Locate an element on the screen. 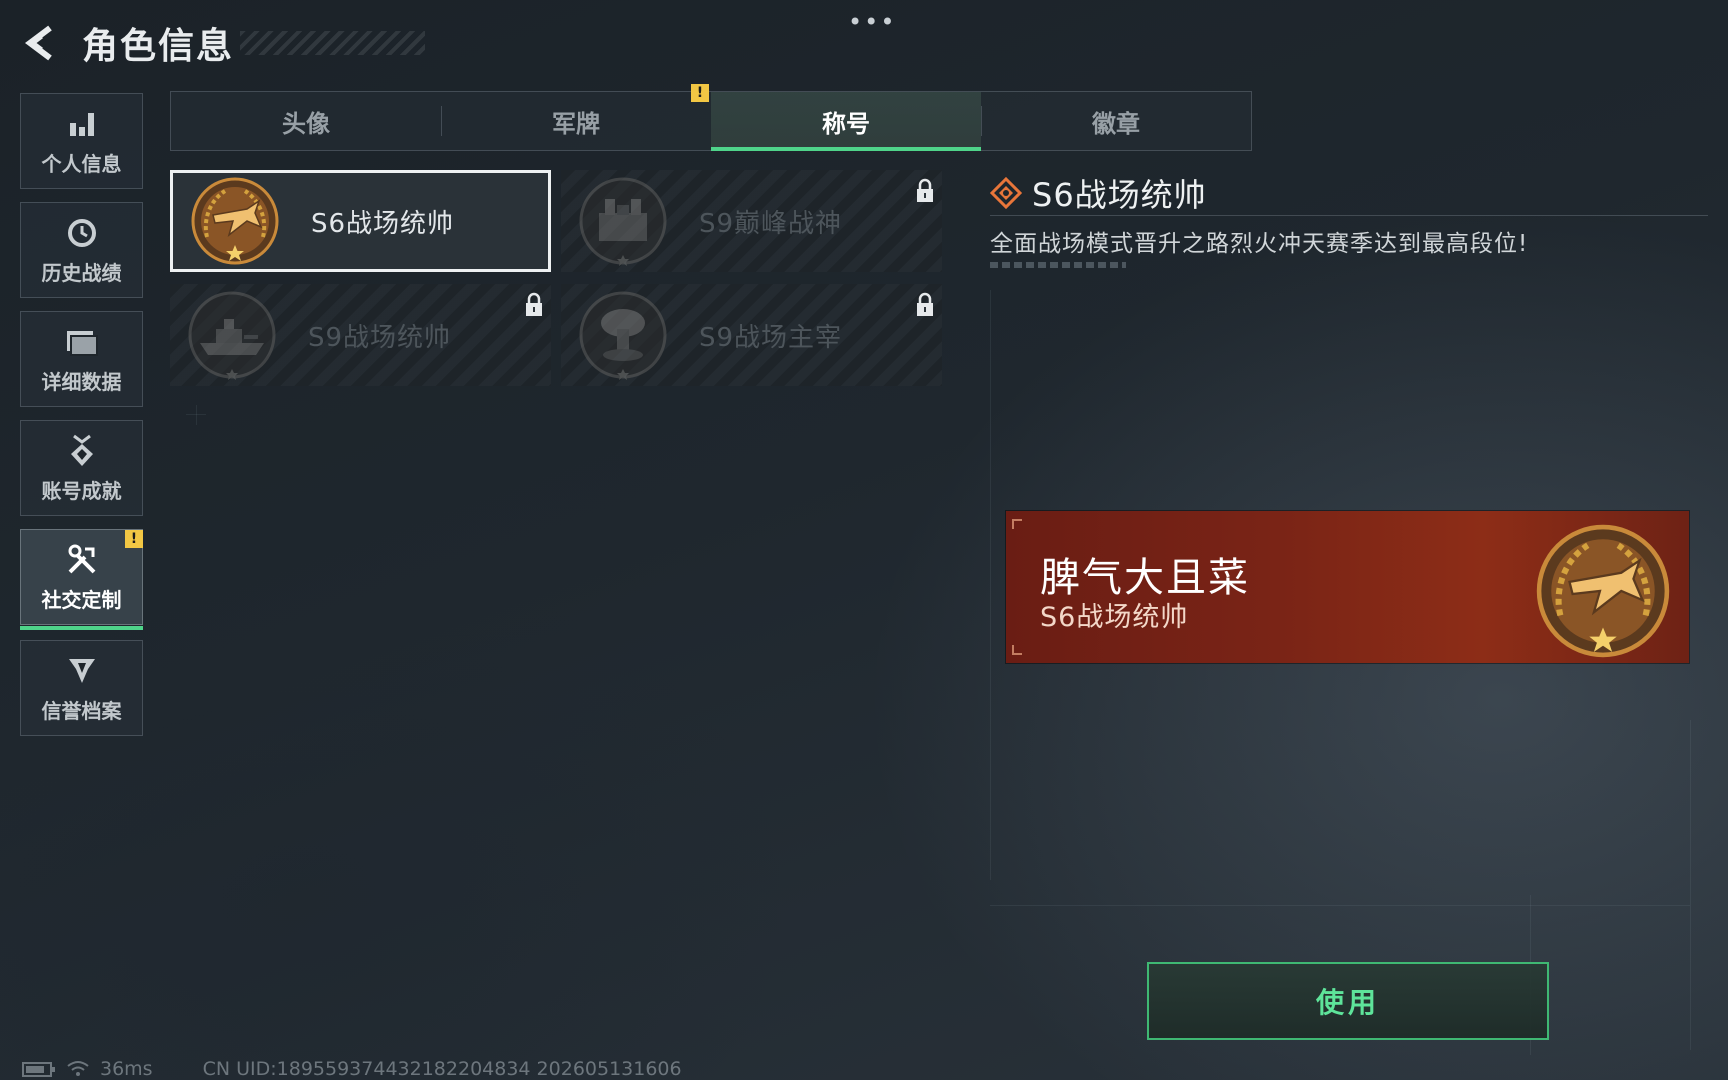 The image size is (1728, 1080). more-dots-icon: ••• is located at coordinates (872, 22).